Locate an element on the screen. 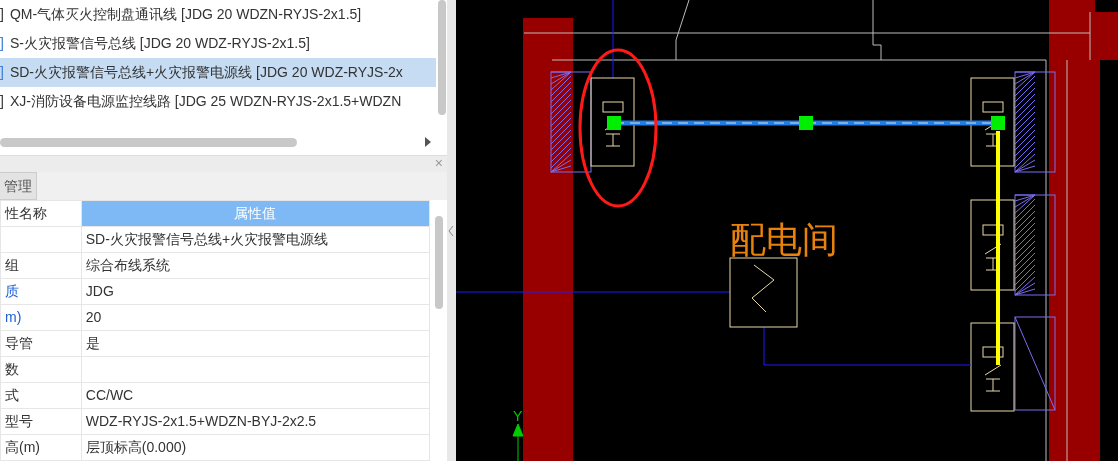 The width and height of the screenshot is (1118, 461). column-header: 性名称 is located at coordinates (41, 213).